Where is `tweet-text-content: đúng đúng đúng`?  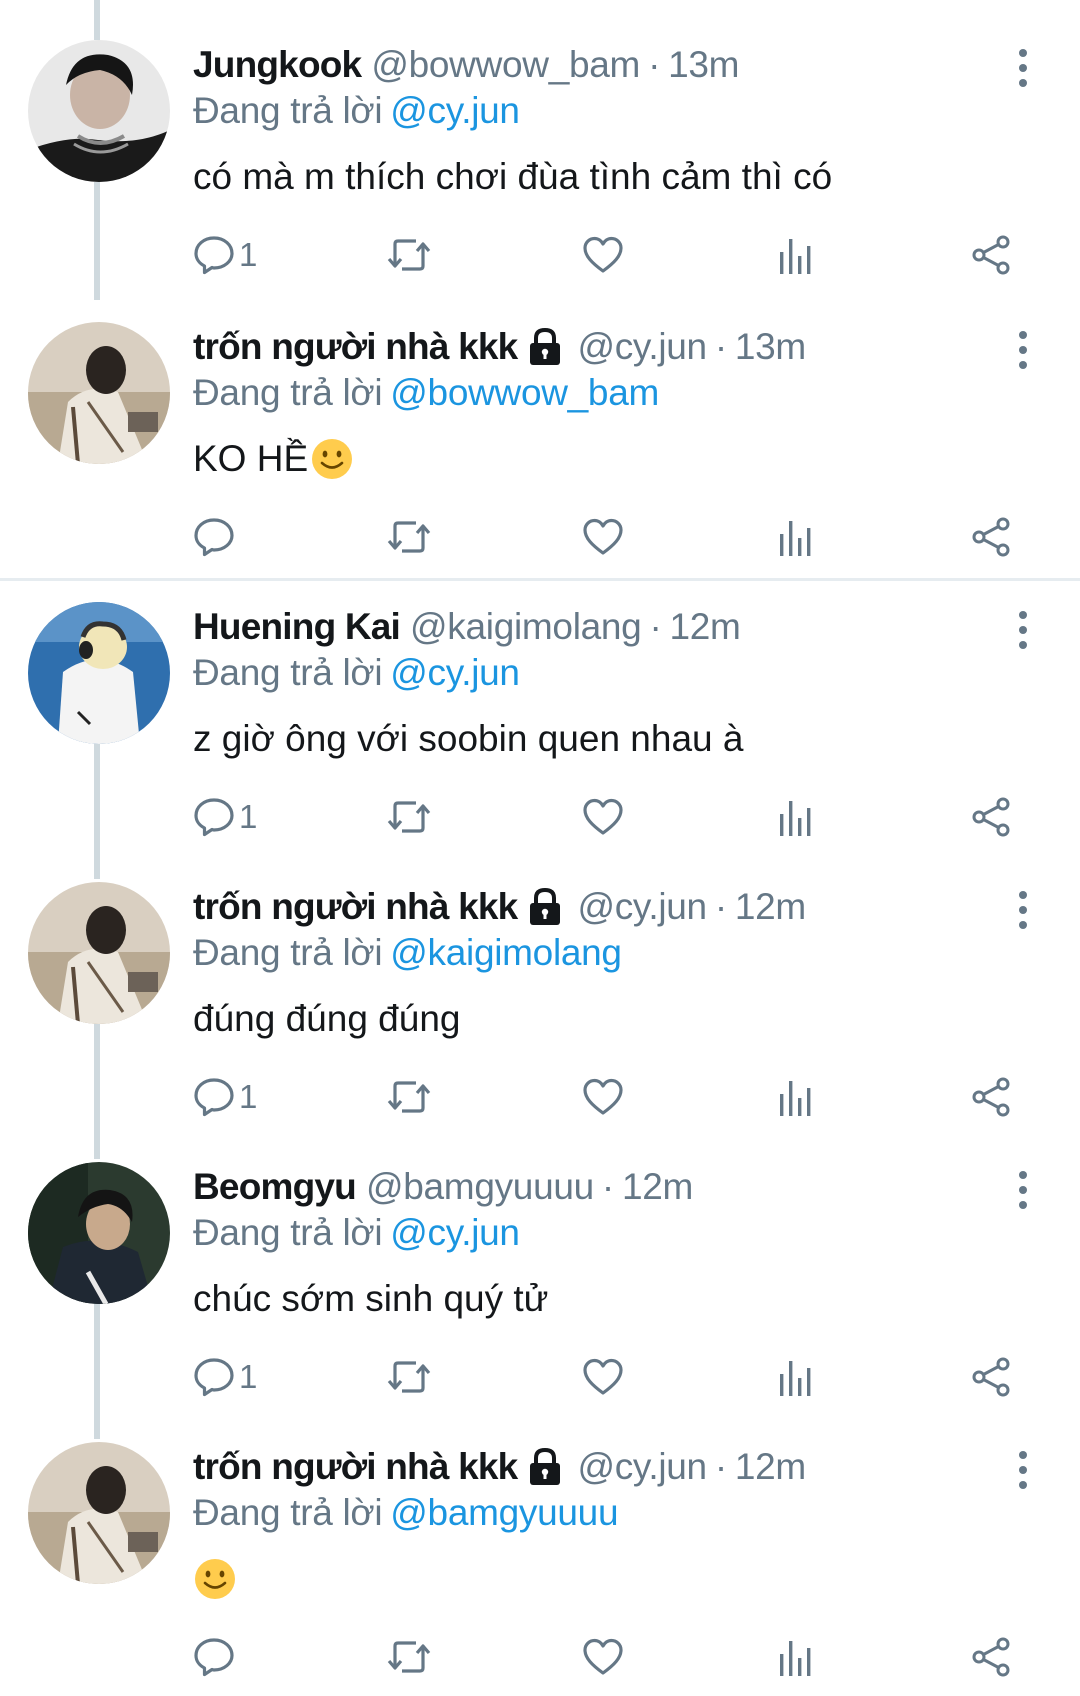
tweet-text-content: đúng đúng đúng is located at coordinates (327, 1018).